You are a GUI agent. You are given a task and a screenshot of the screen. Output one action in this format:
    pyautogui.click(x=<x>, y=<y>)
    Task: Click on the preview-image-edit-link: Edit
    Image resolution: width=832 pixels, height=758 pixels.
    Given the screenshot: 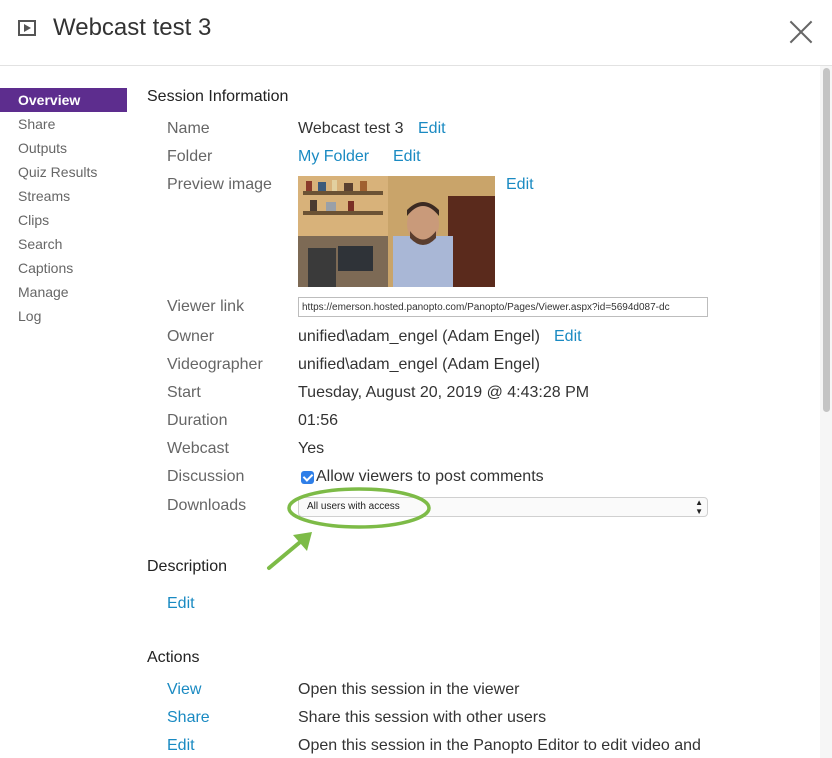 What is the action you would take?
    pyautogui.click(x=520, y=185)
    